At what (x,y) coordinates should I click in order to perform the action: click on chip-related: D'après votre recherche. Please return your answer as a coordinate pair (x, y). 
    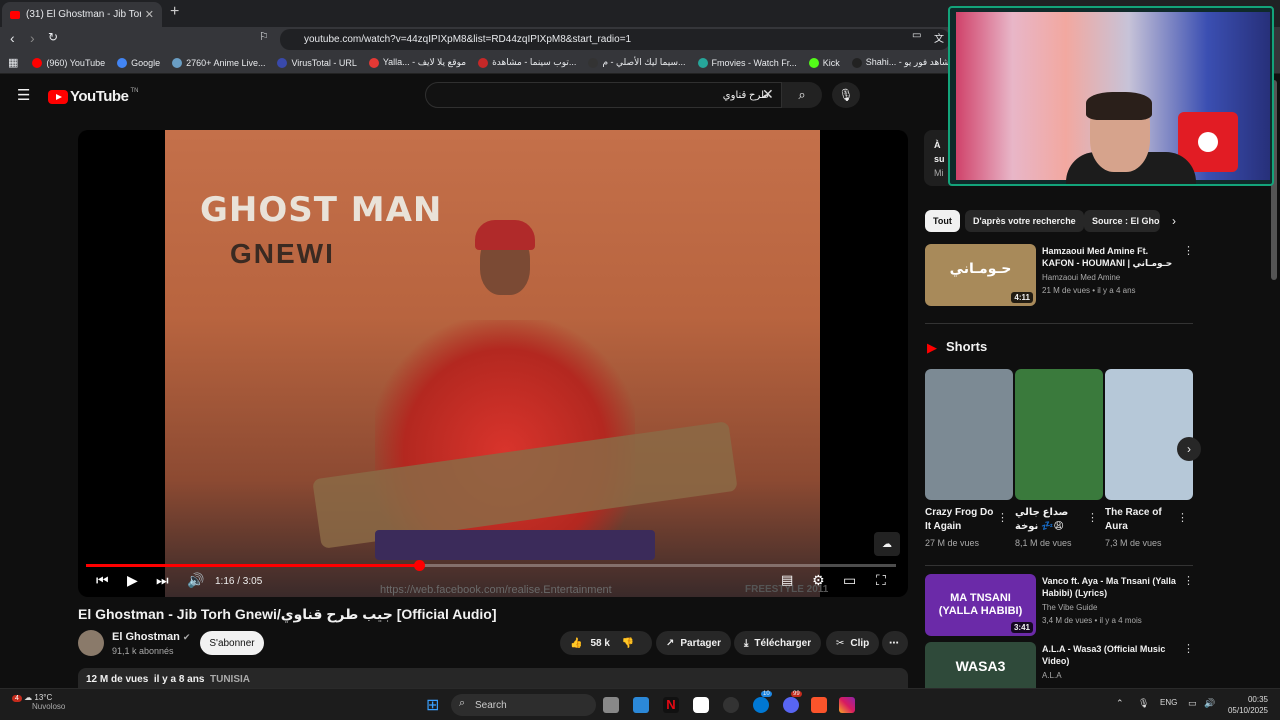
    Looking at the image, I should click on (1024, 221).